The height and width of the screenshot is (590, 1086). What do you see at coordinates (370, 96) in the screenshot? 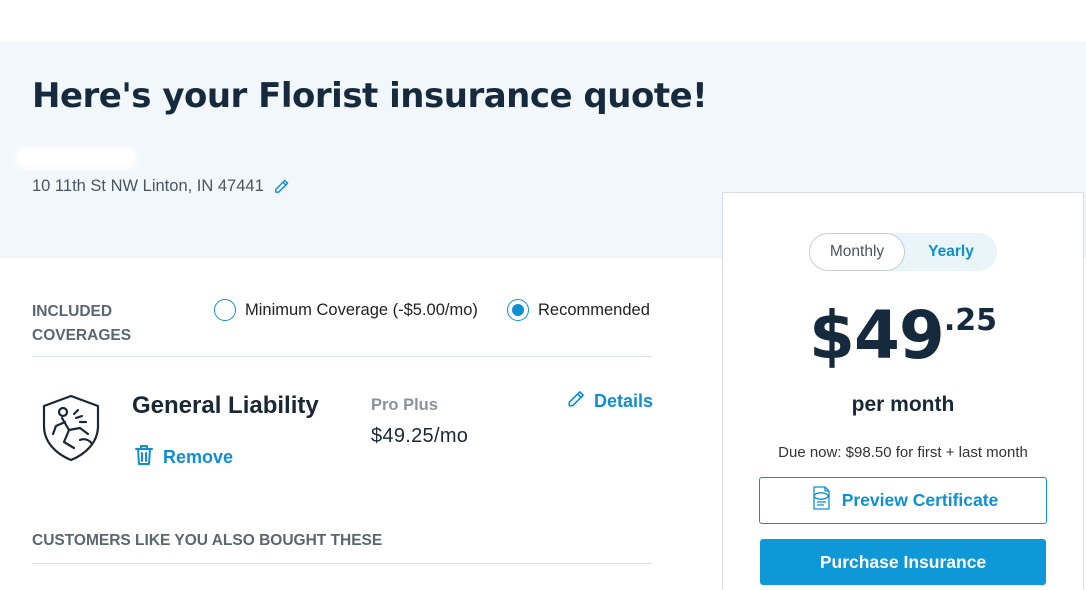
I see `page-title: Here's your Florist insurance quote!` at bounding box center [370, 96].